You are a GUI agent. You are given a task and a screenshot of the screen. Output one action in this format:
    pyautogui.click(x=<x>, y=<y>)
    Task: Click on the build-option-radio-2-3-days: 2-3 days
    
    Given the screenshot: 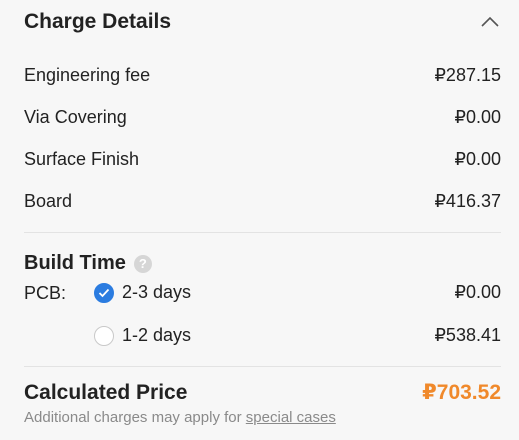 What is the action you would take?
    pyautogui.click(x=142, y=292)
    